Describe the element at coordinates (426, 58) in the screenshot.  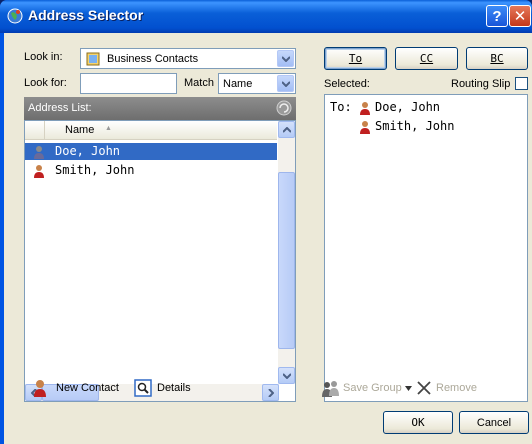
I see `cc-button: CC` at that location.